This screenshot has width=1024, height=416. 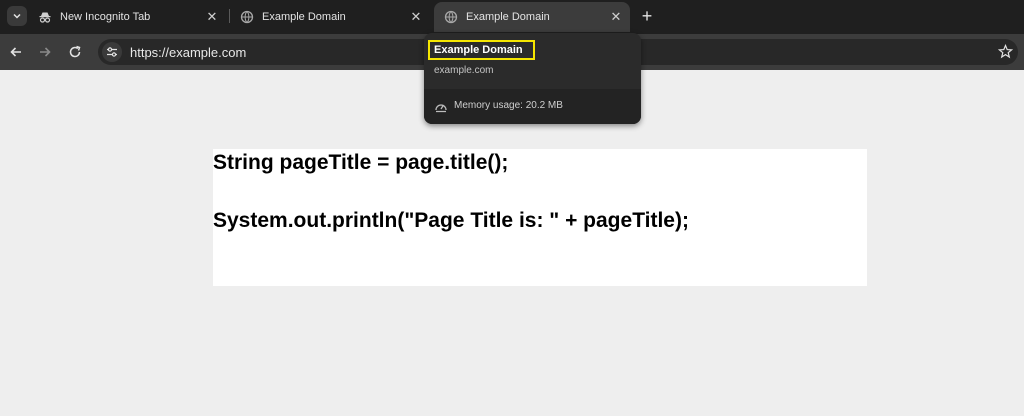 I want to click on tune-icon, so click(x=112, y=52).